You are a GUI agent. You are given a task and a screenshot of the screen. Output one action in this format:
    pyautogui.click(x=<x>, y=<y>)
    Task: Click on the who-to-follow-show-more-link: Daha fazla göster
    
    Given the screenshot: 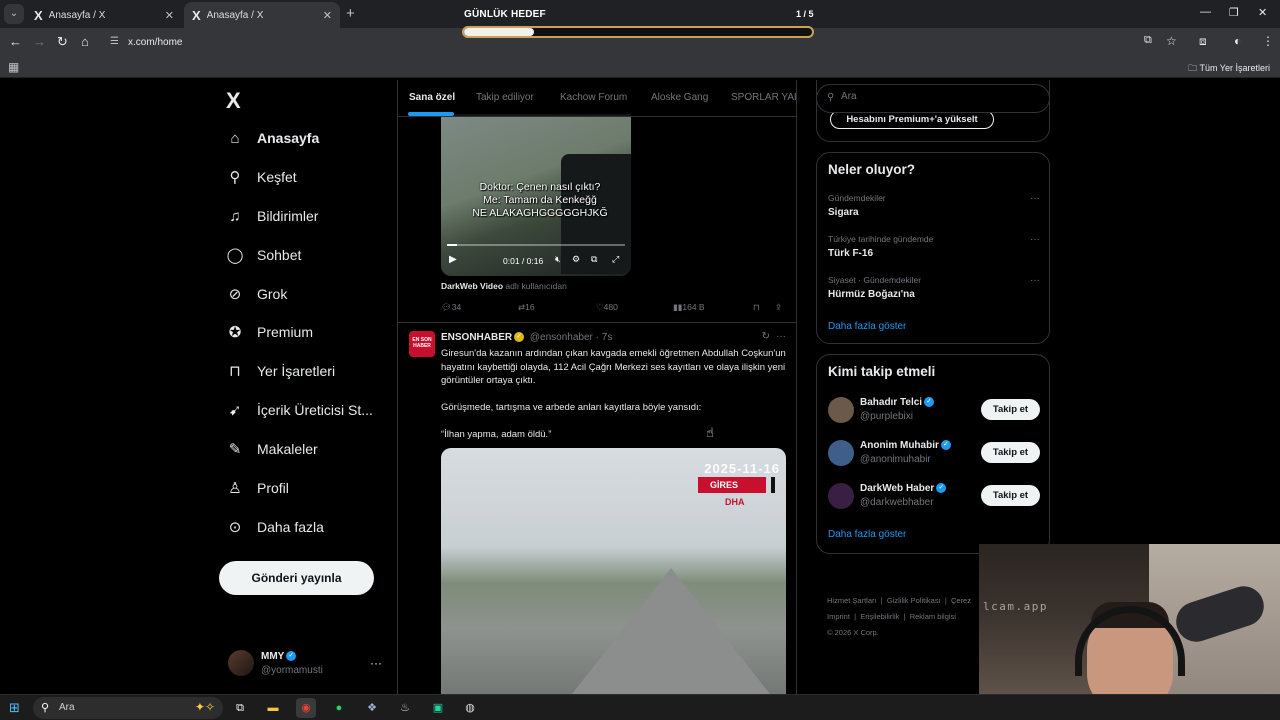 What is the action you would take?
    pyautogui.click(x=867, y=534)
    